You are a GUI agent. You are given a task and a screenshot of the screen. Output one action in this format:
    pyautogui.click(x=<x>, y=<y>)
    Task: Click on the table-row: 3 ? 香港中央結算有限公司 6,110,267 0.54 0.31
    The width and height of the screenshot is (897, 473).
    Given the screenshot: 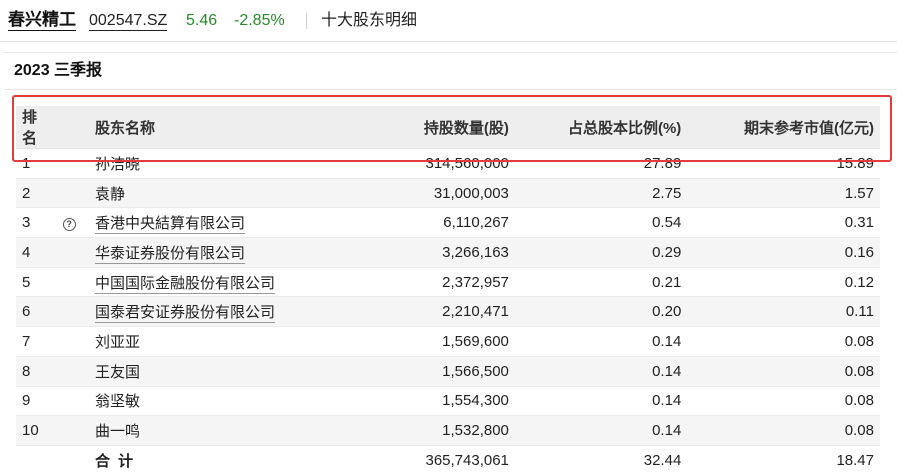 What is the action you would take?
    pyautogui.click(x=448, y=223)
    